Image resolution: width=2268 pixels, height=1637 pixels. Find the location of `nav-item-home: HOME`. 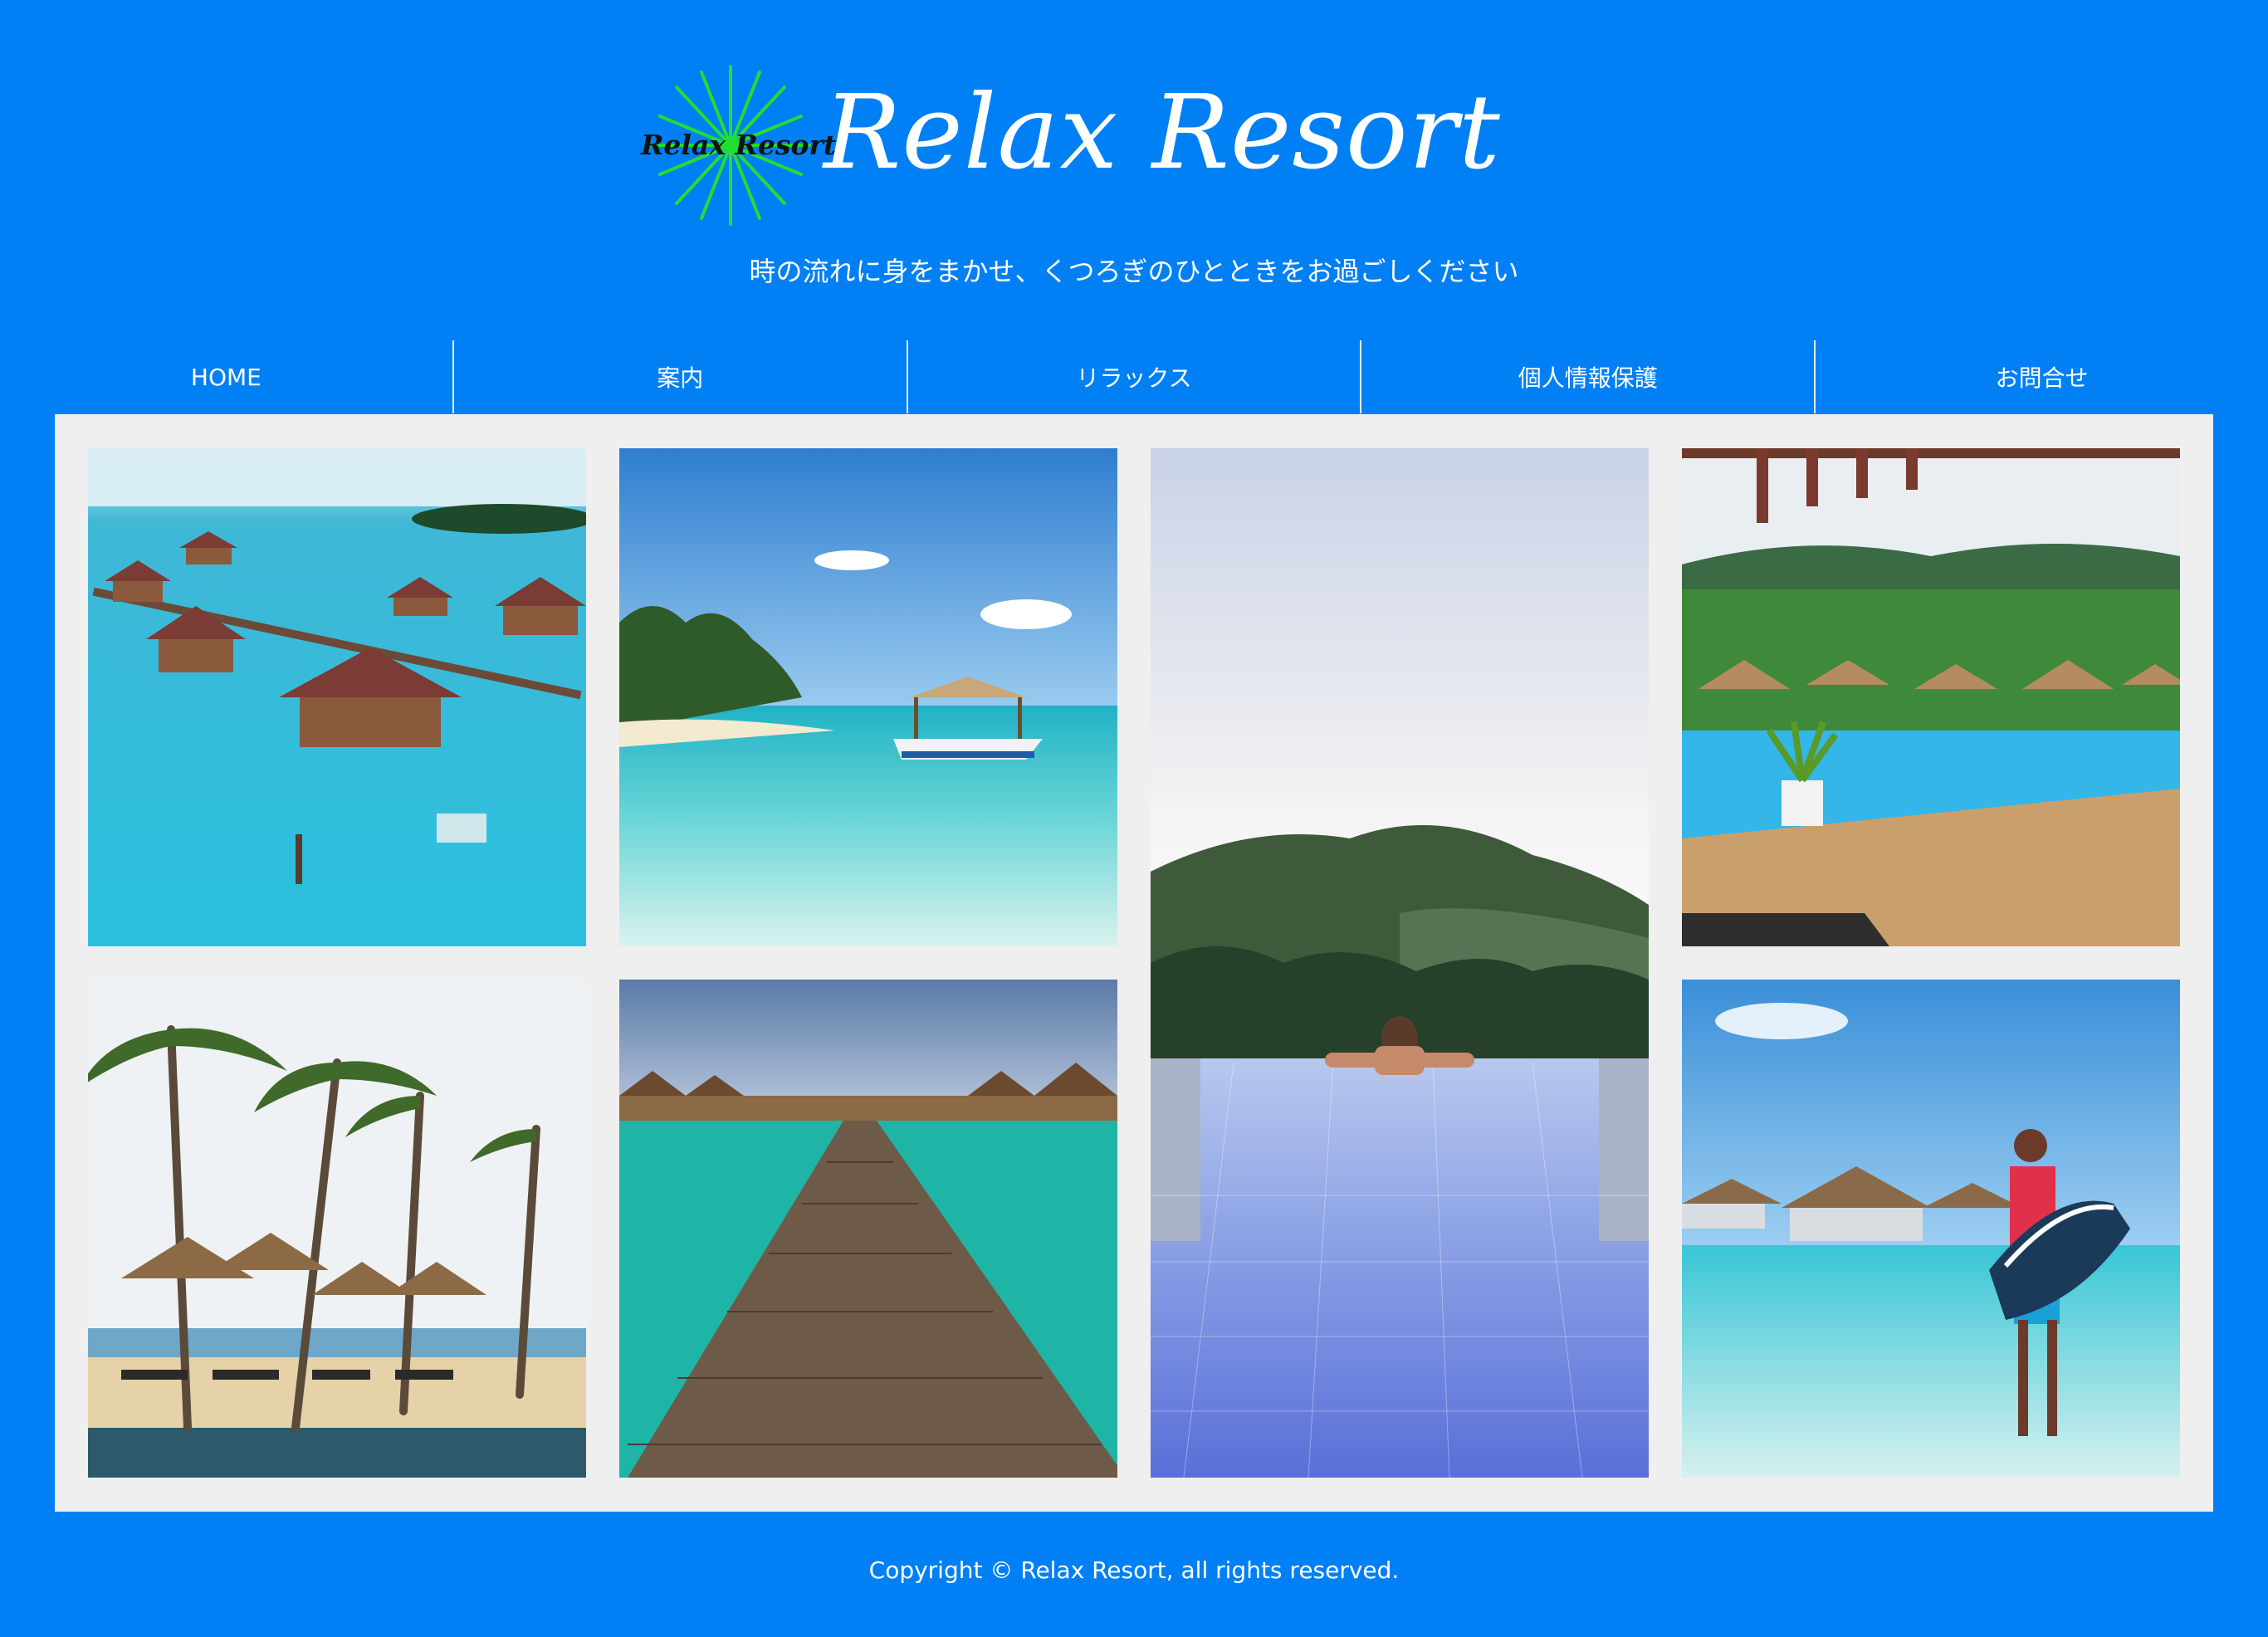

nav-item-home: HOME is located at coordinates (227, 376).